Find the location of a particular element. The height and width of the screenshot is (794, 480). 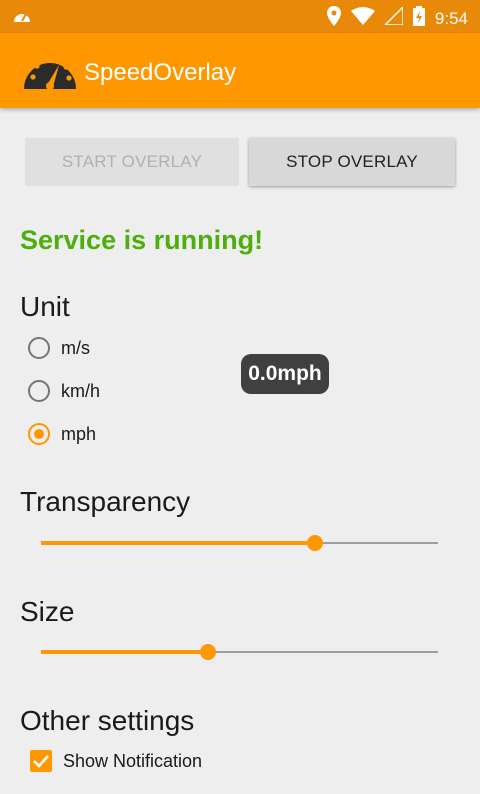

status-bar: 9:54 is located at coordinates (240, 16).